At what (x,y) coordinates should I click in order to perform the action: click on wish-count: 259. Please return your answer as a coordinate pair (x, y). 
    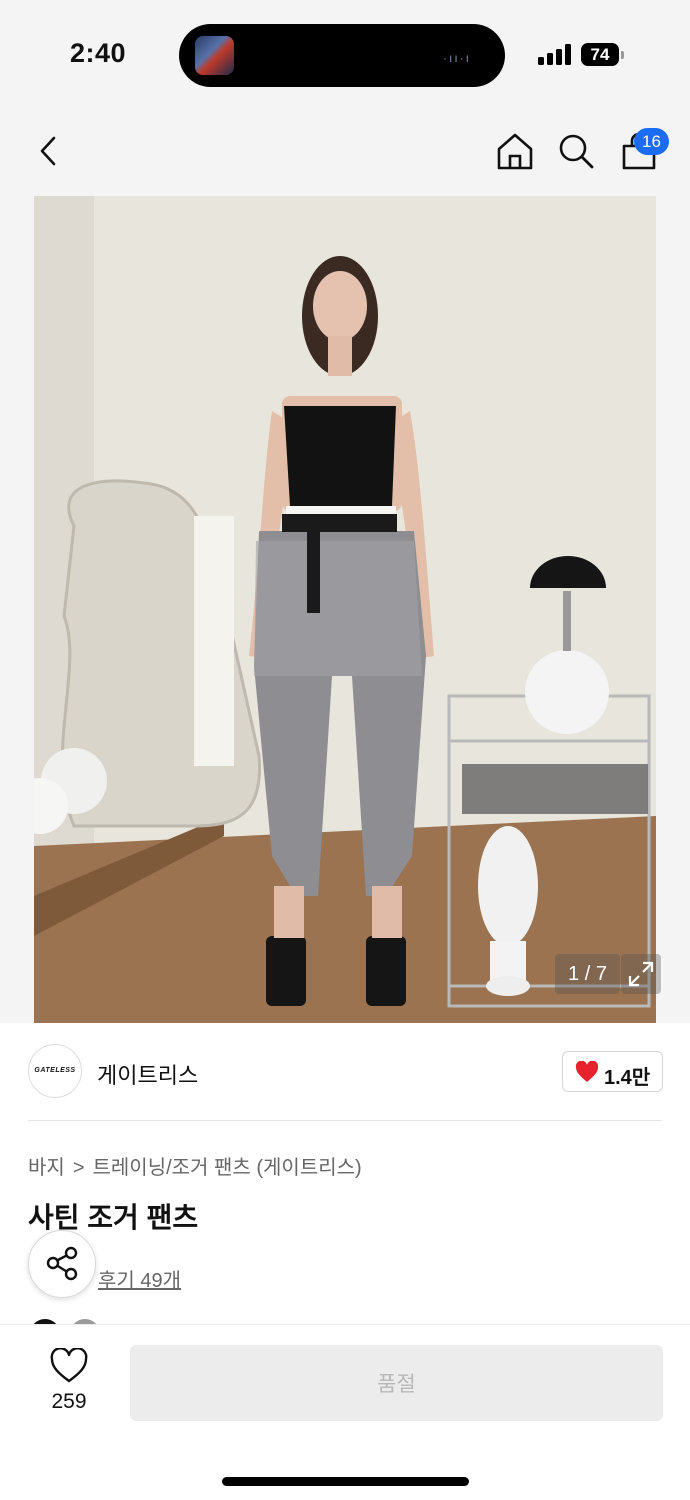
    Looking at the image, I should click on (69, 1401).